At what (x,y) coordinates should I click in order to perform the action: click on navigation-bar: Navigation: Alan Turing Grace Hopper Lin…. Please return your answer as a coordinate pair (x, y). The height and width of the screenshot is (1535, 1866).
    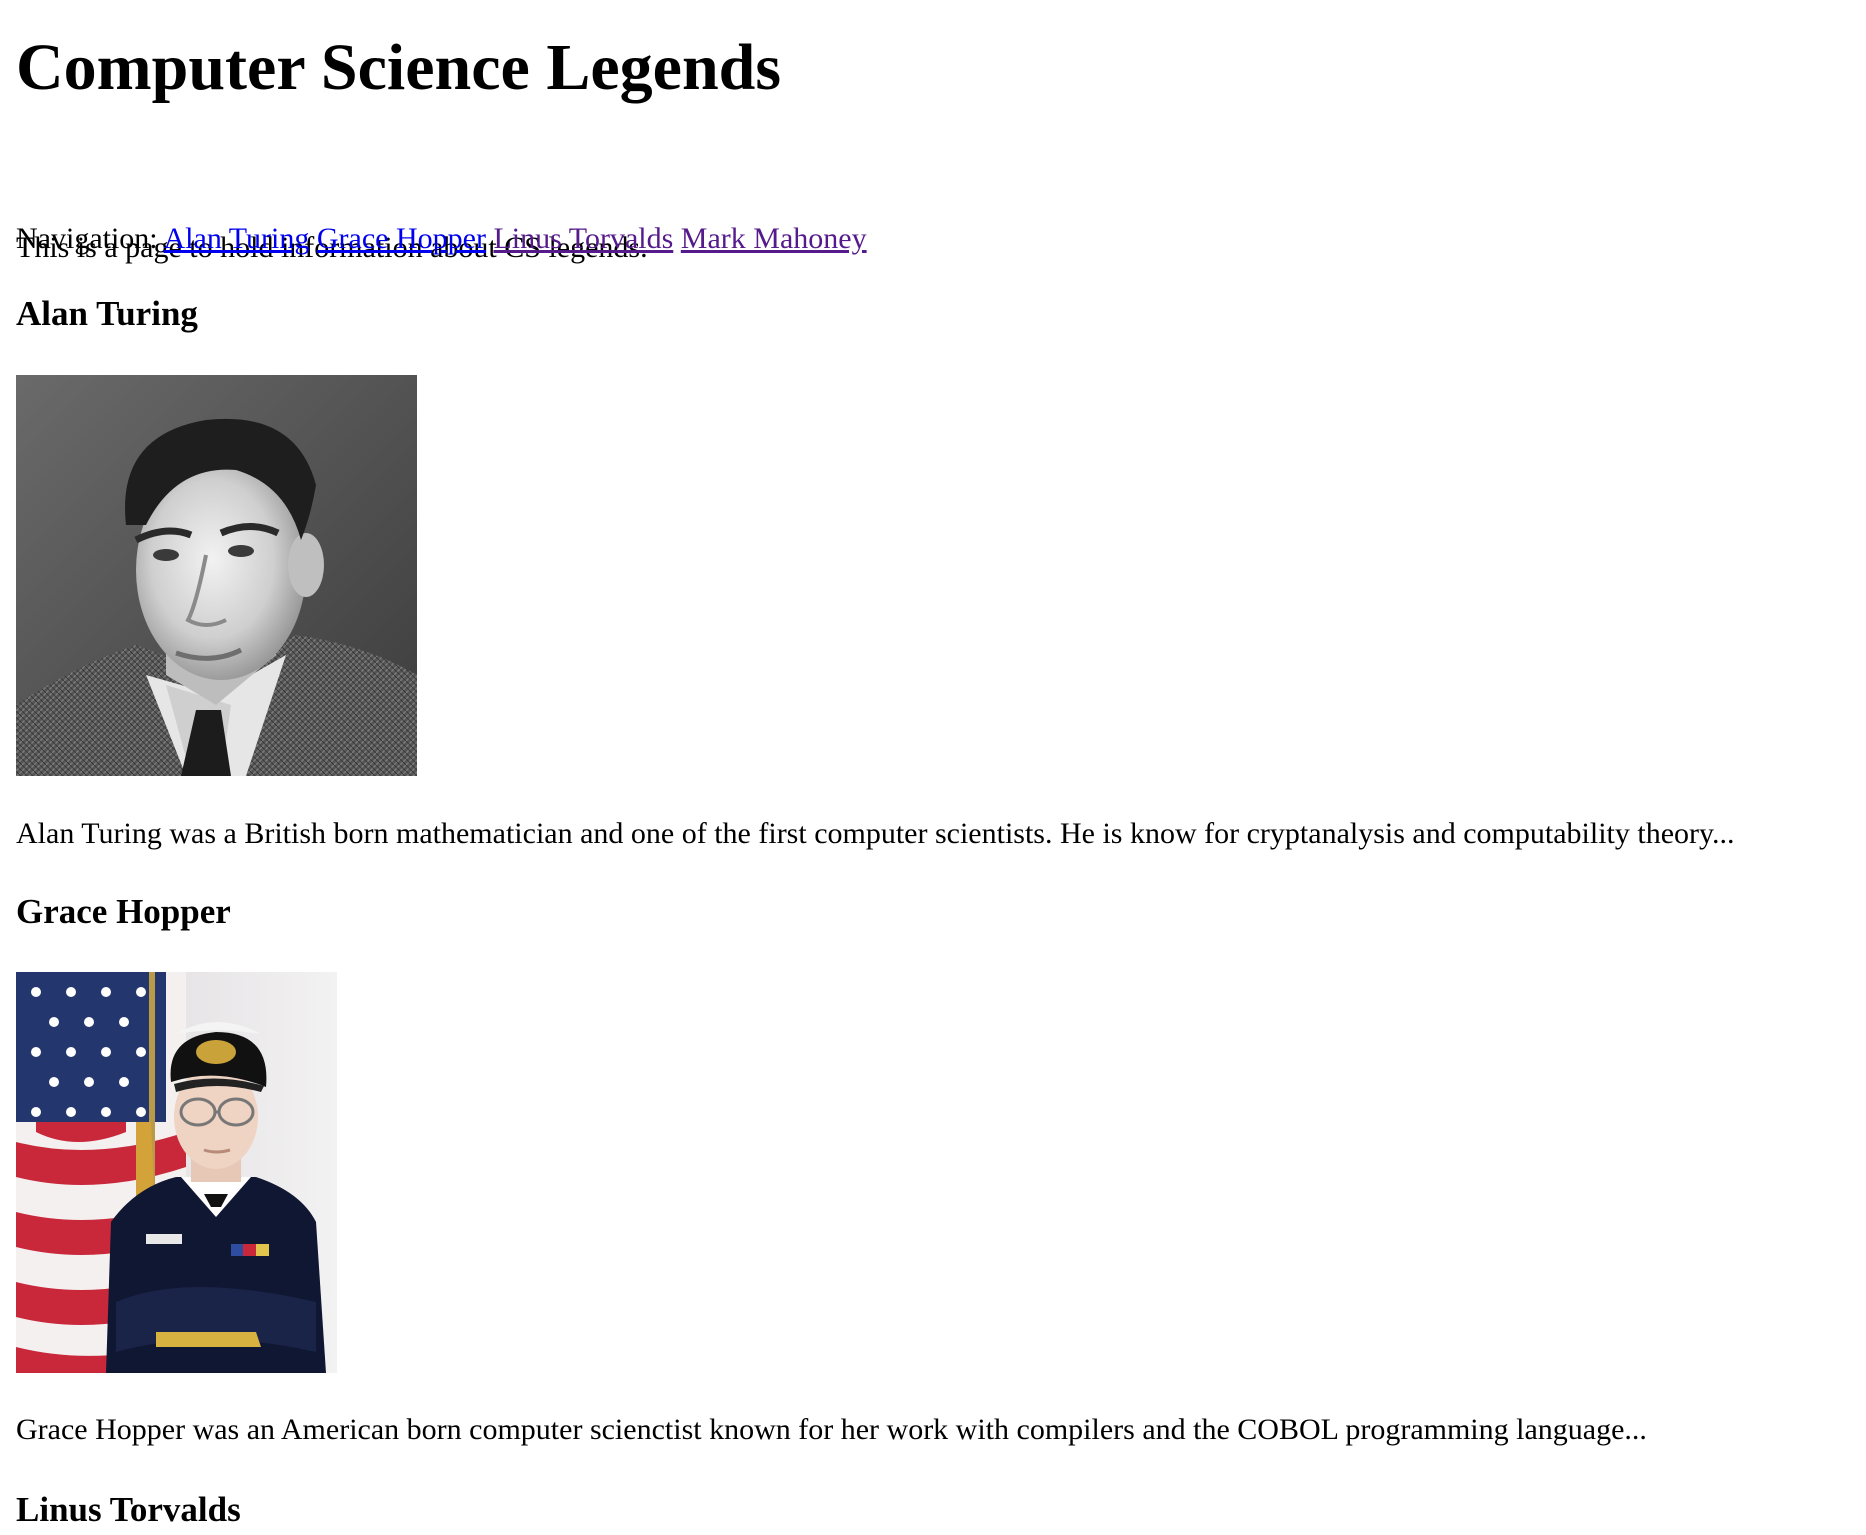
    Looking at the image, I should click on (441, 239).